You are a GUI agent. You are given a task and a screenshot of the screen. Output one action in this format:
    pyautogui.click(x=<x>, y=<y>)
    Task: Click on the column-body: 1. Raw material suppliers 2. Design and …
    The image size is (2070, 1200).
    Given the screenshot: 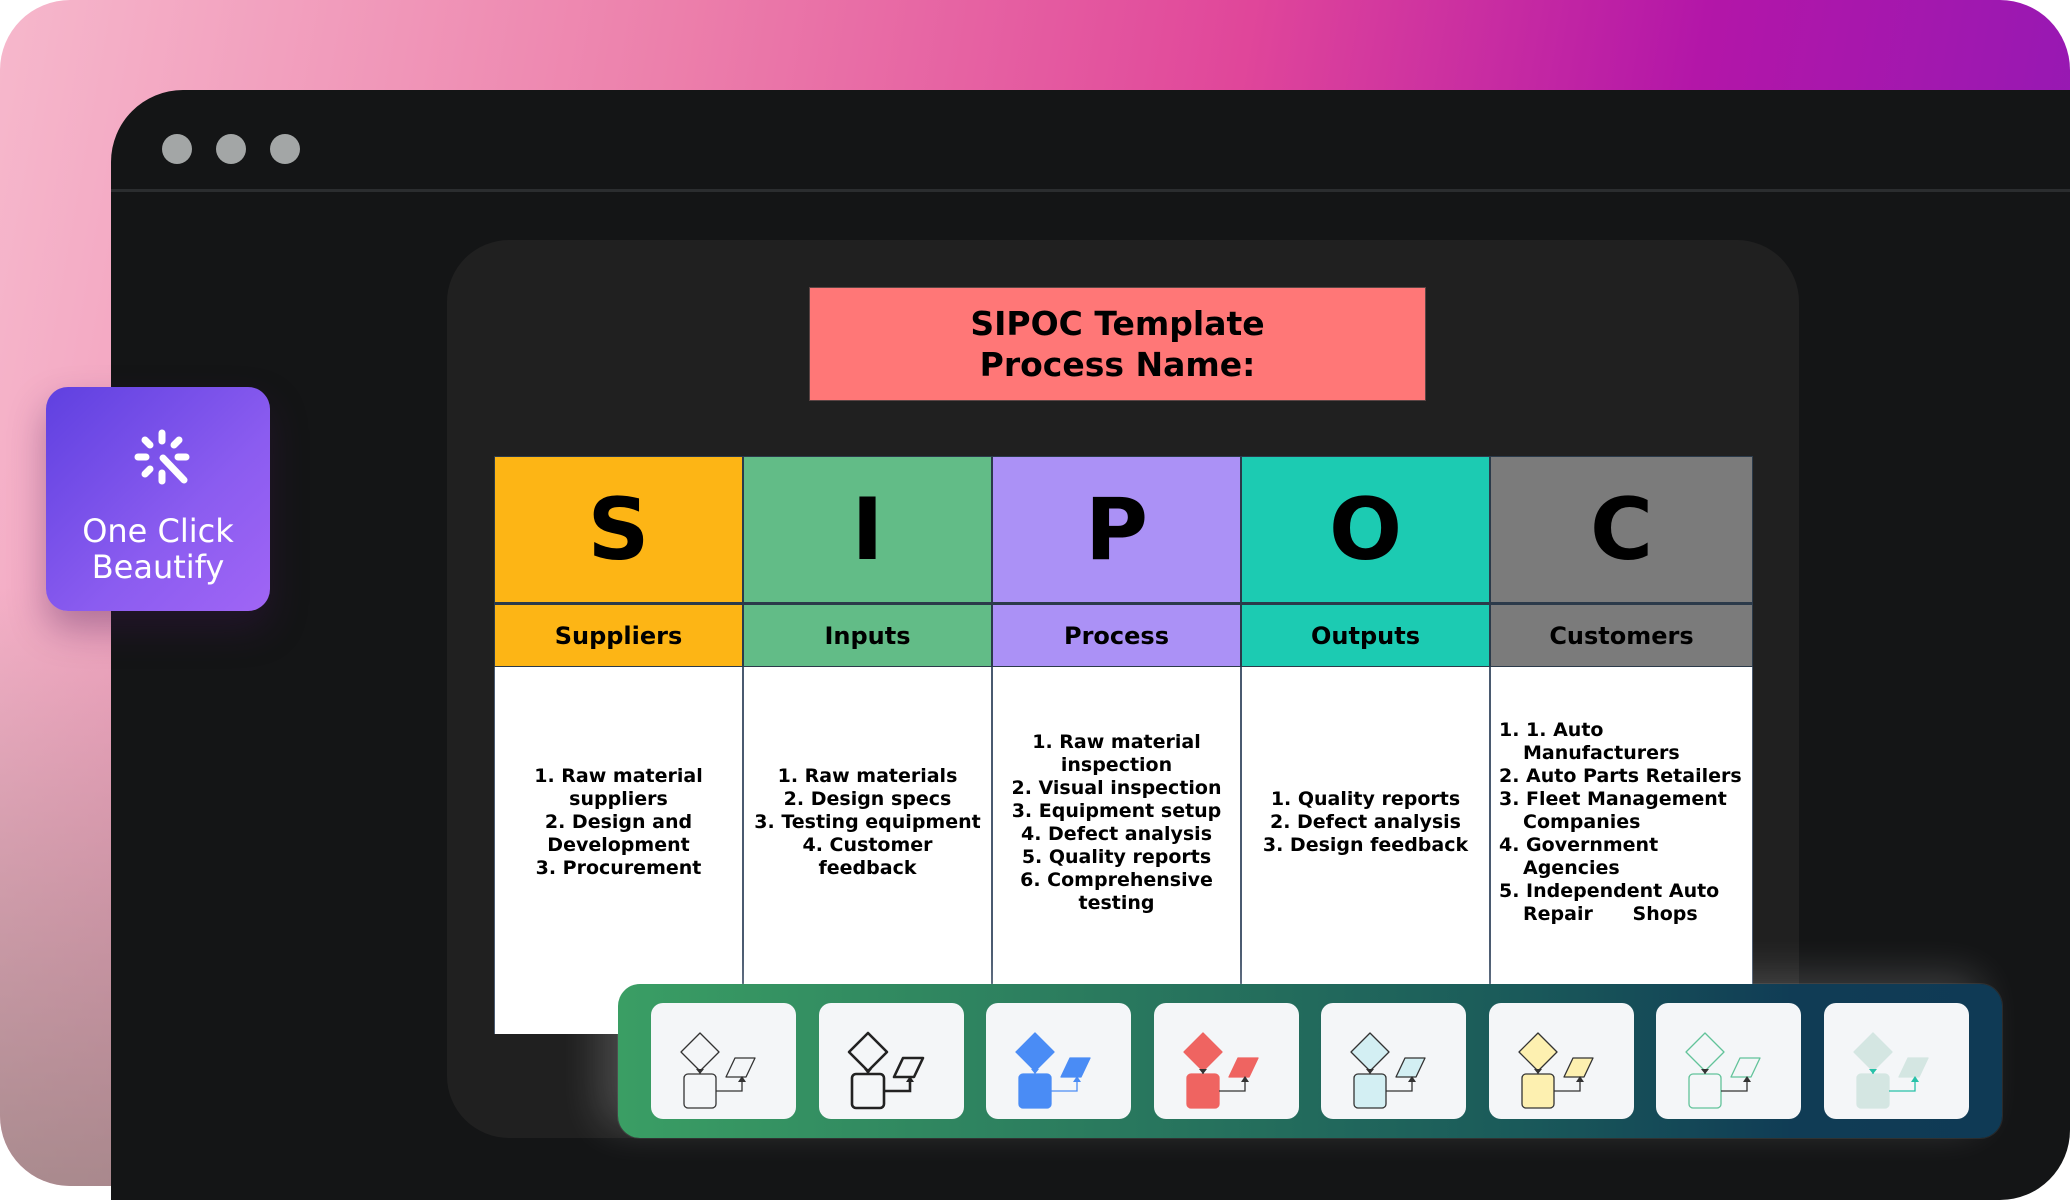 What is the action you would take?
    pyautogui.click(x=618, y=850)
    